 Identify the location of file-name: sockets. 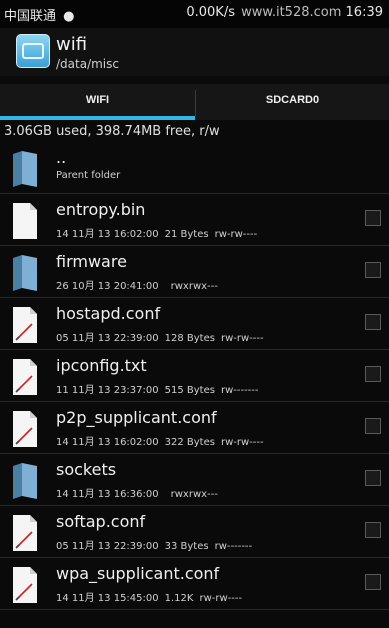
(86, 469).